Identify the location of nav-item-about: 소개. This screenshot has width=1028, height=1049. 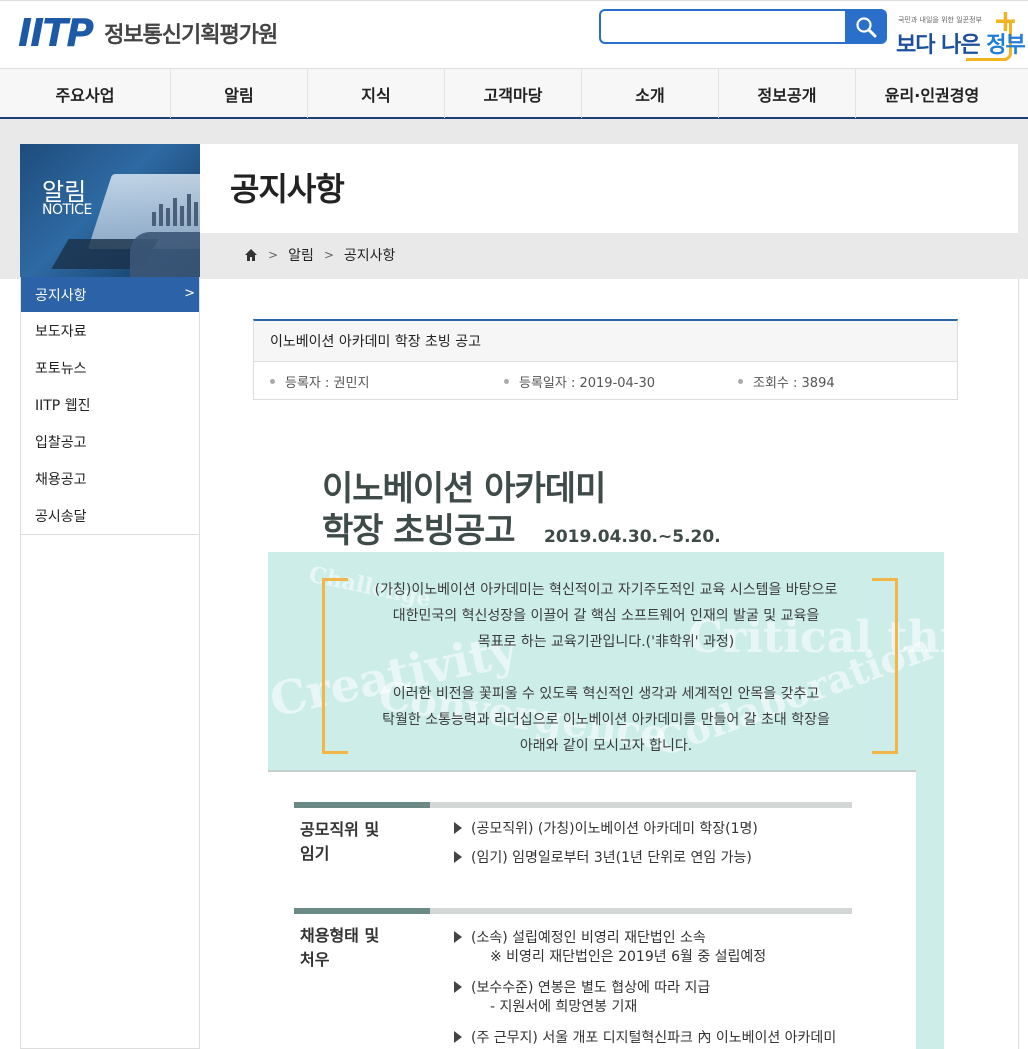
(650, 93).